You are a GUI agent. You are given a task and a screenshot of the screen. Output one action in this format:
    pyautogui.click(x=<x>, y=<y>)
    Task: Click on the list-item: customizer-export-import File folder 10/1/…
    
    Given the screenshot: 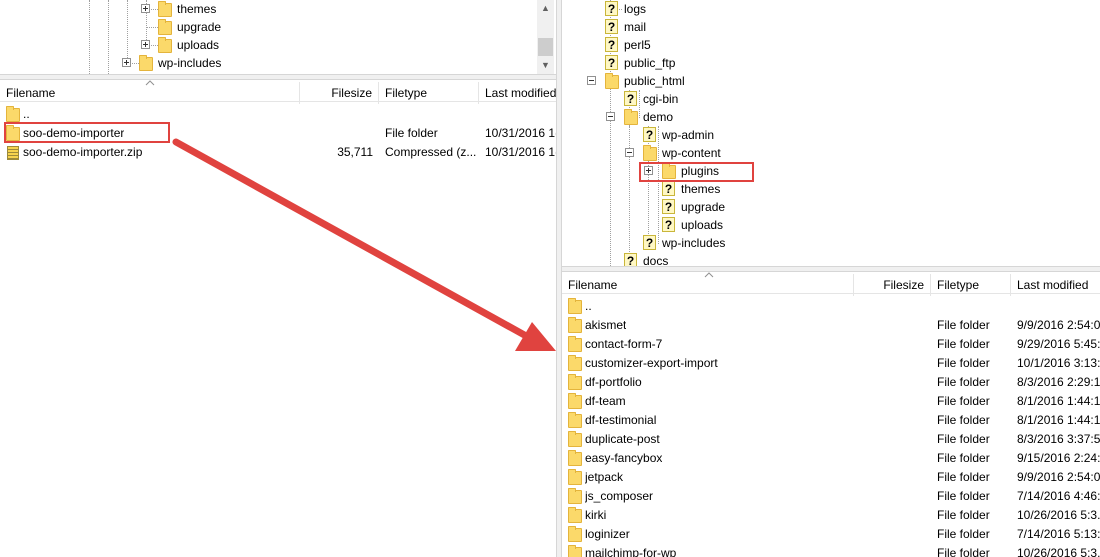 What is the action you would take?
    pyautogui.click(x=831, y=363)
    